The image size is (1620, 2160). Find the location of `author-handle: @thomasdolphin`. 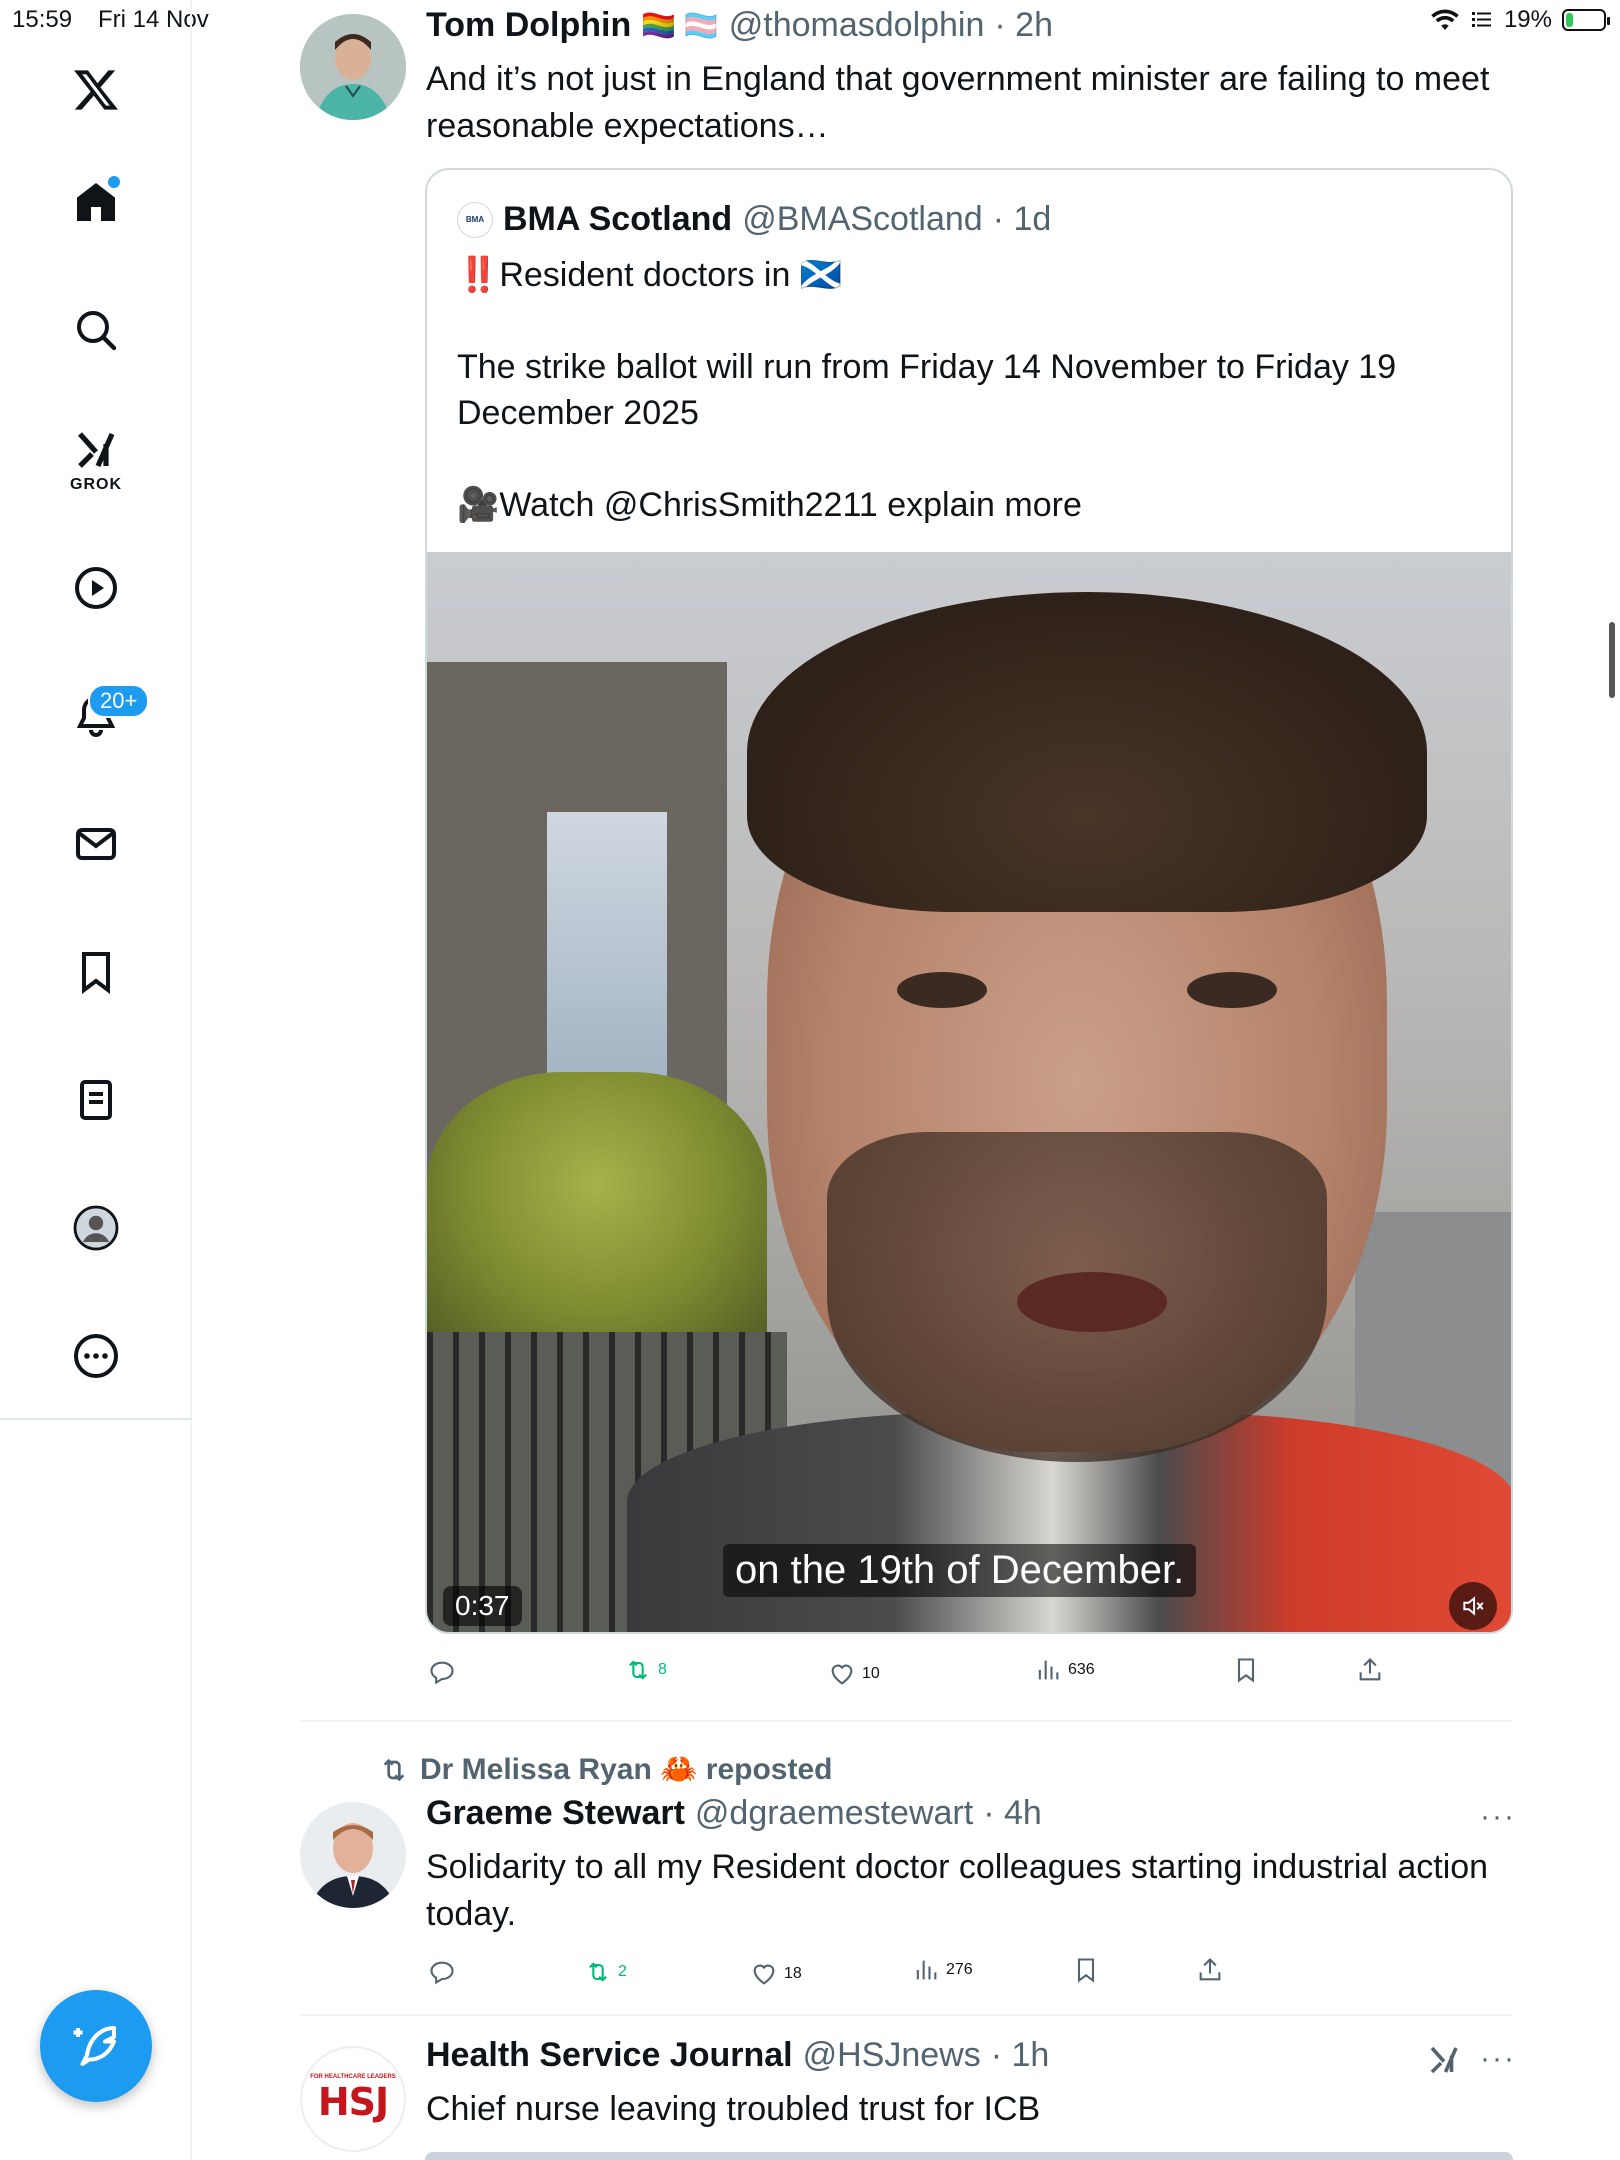

author-handle: @thomasdolphin is located at coordinates (857, 25).